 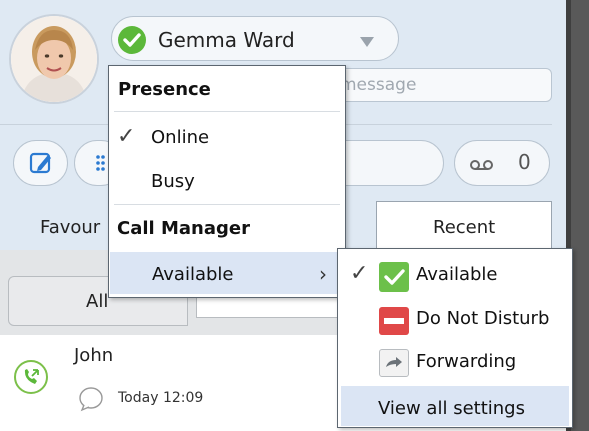 I want to click on online-status-icon, so click(x=132, y=40).